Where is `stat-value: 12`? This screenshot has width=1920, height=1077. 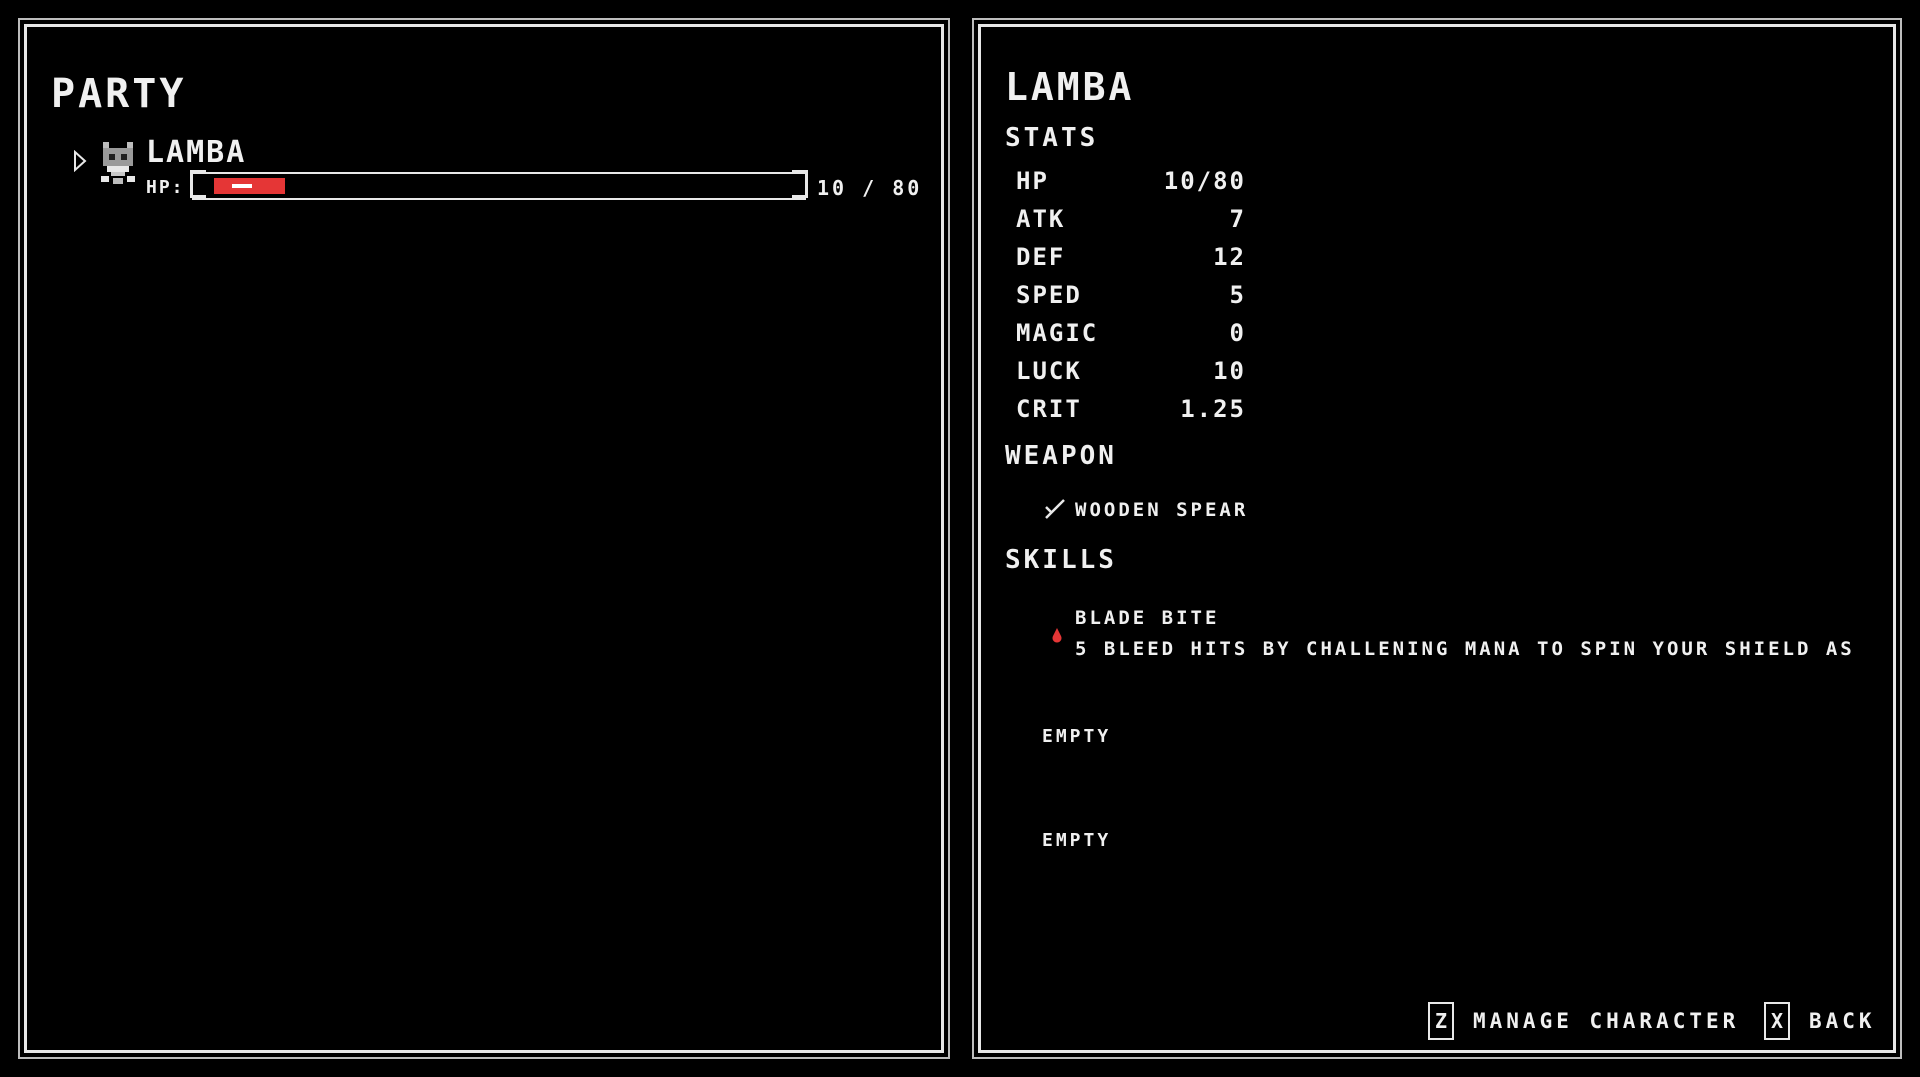
stat-value: 12 is located at coordinates (1229, 257).